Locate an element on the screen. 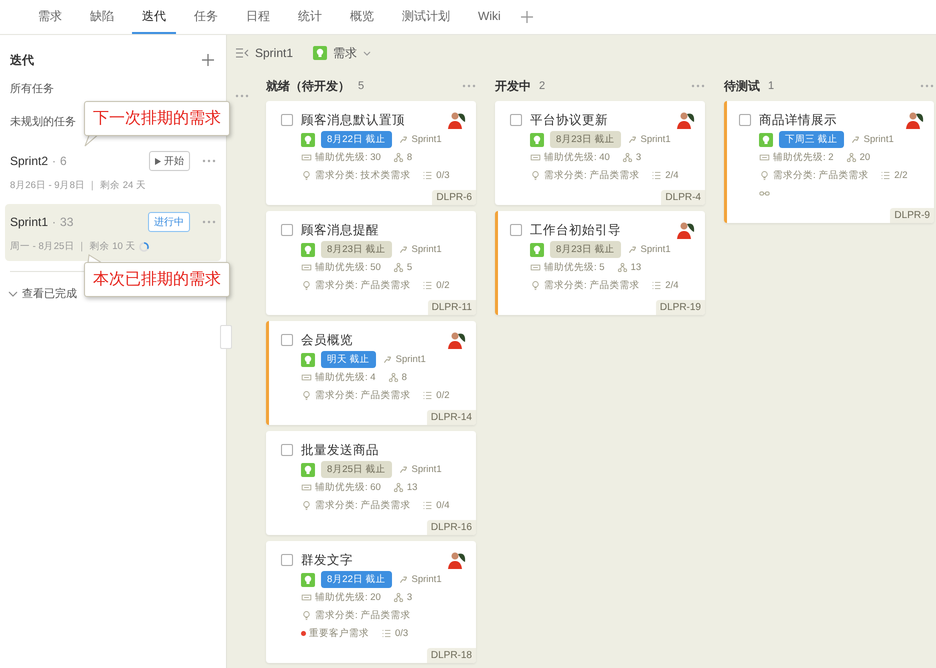  nav-tab: 统计 is located at coordinates (310, 17).